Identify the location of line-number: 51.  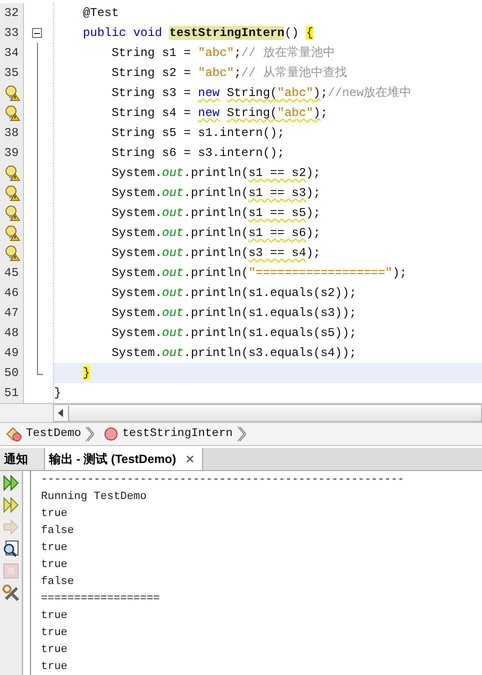
(11, 393).